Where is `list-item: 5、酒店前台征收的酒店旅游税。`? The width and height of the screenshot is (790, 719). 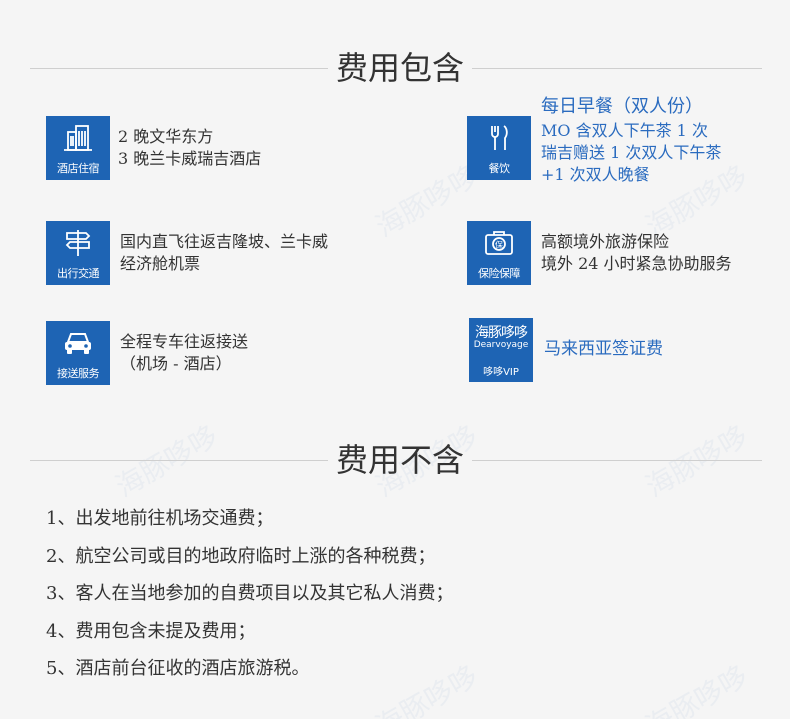
list-item: 5、酒店前台征收的酒店旅游税。 is located at coordinates (178, 668).